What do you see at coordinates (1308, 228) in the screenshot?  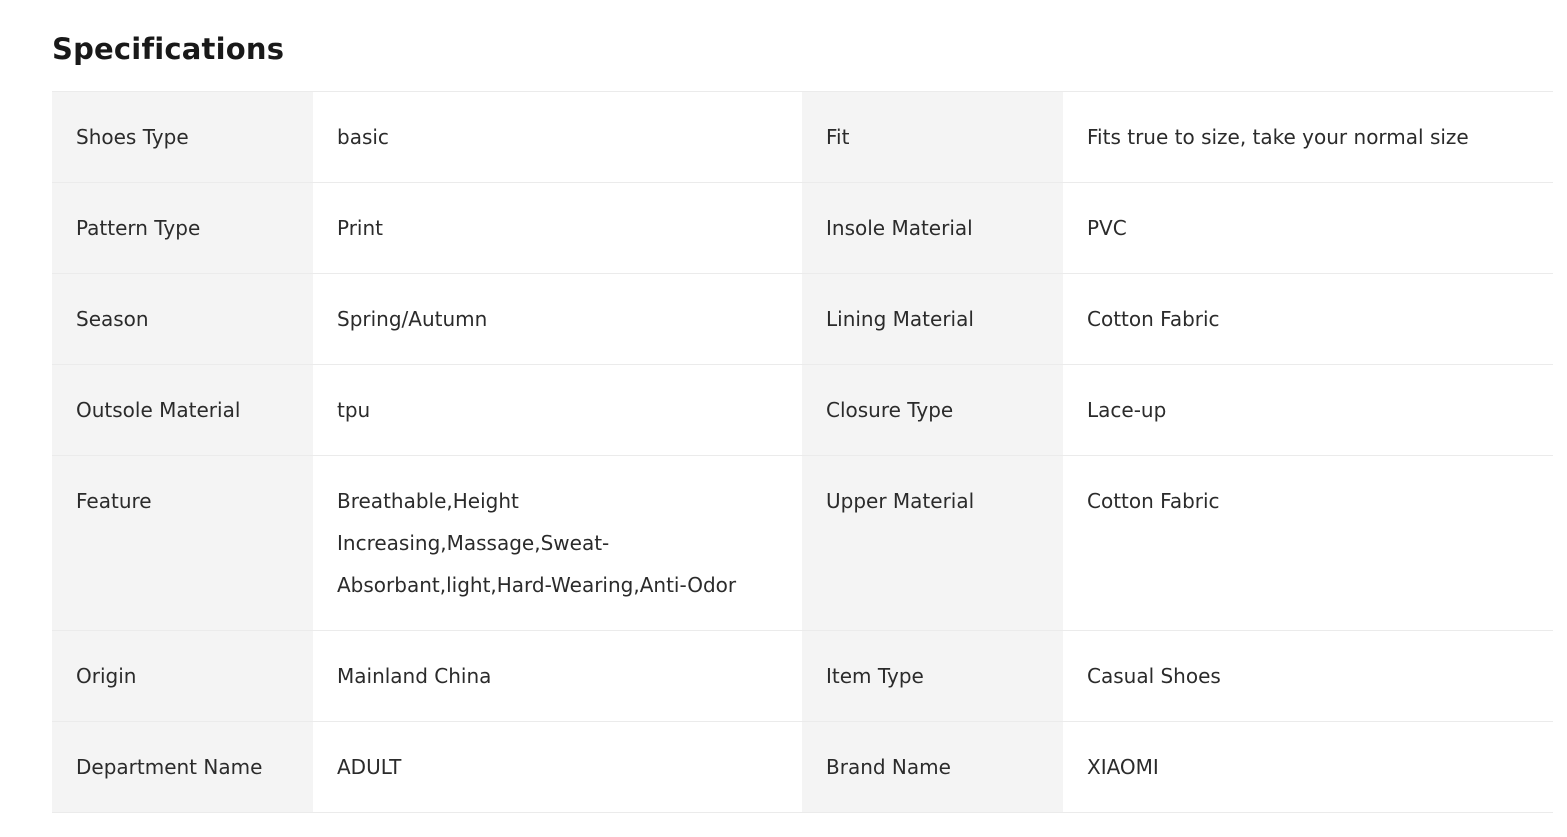 I see `spec-value: PVC` at bounding box center [1308, 228].